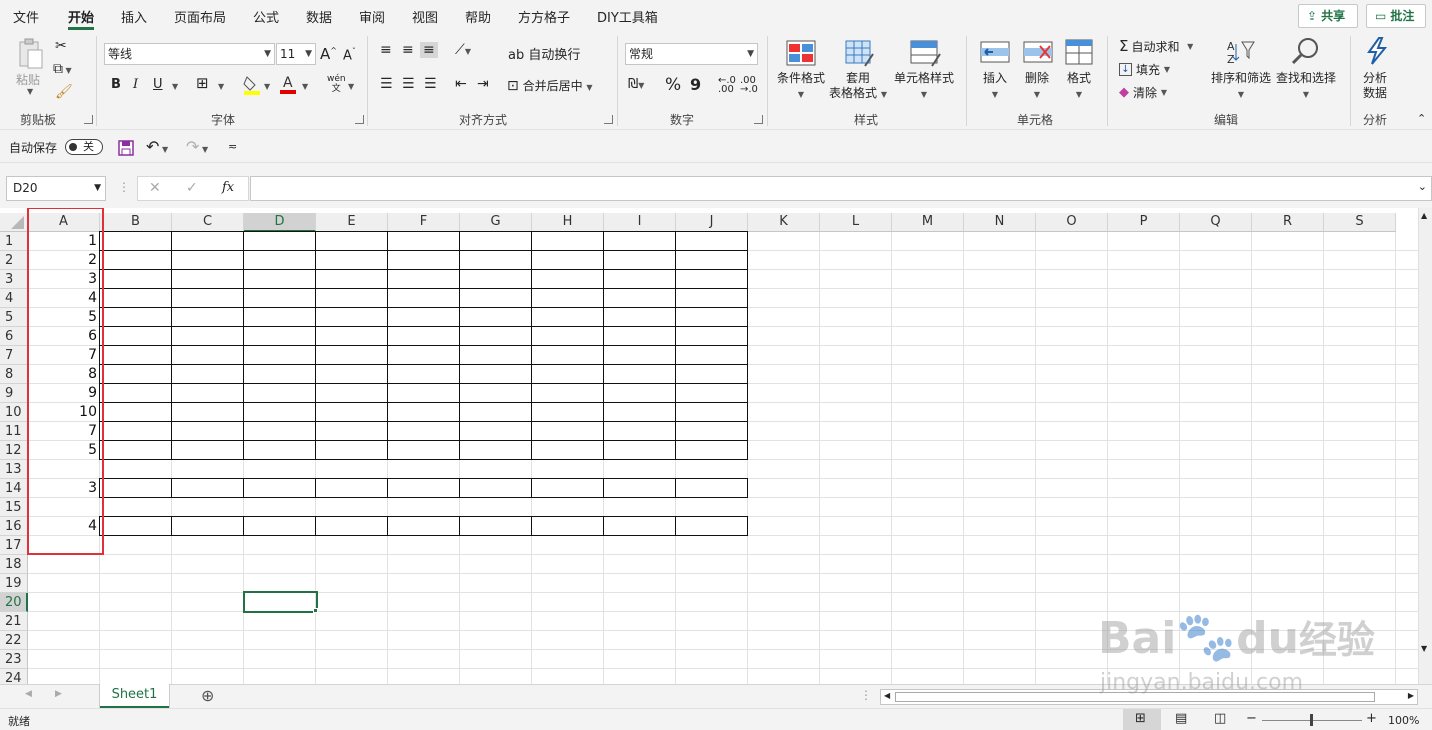 The image size is (1432, 730). I want to click on redo-icon: ↷ ▼, so click(197, 146).